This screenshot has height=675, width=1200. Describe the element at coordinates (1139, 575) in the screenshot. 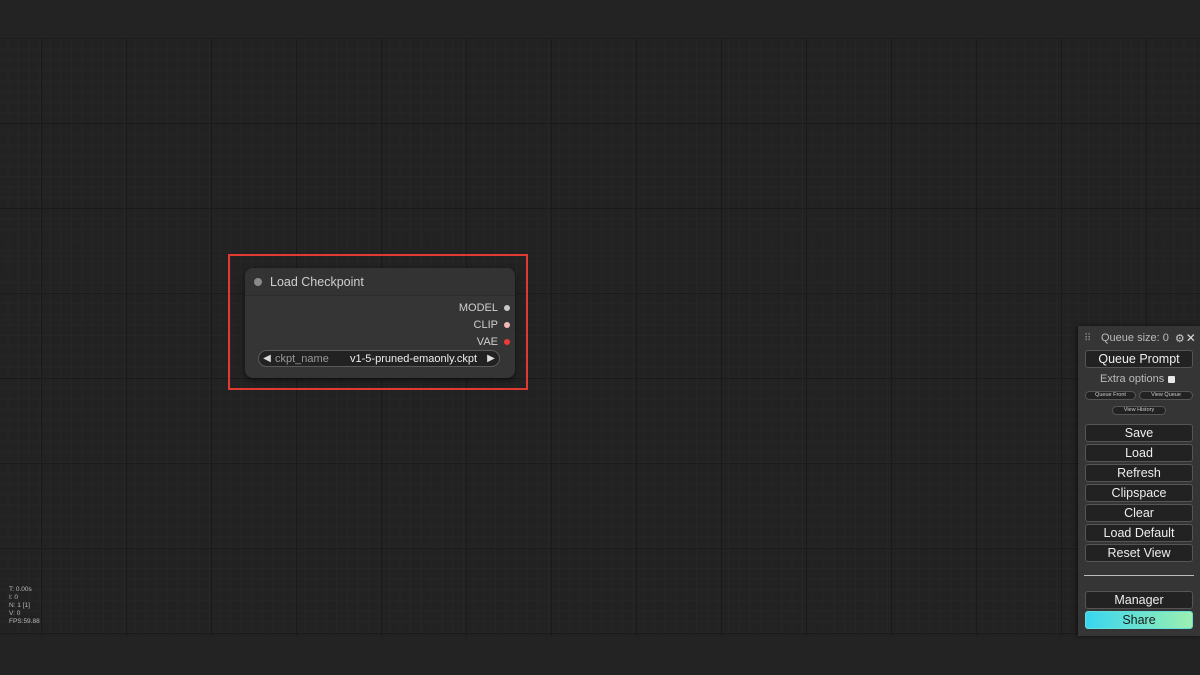

I see `menu-divider` at that location.